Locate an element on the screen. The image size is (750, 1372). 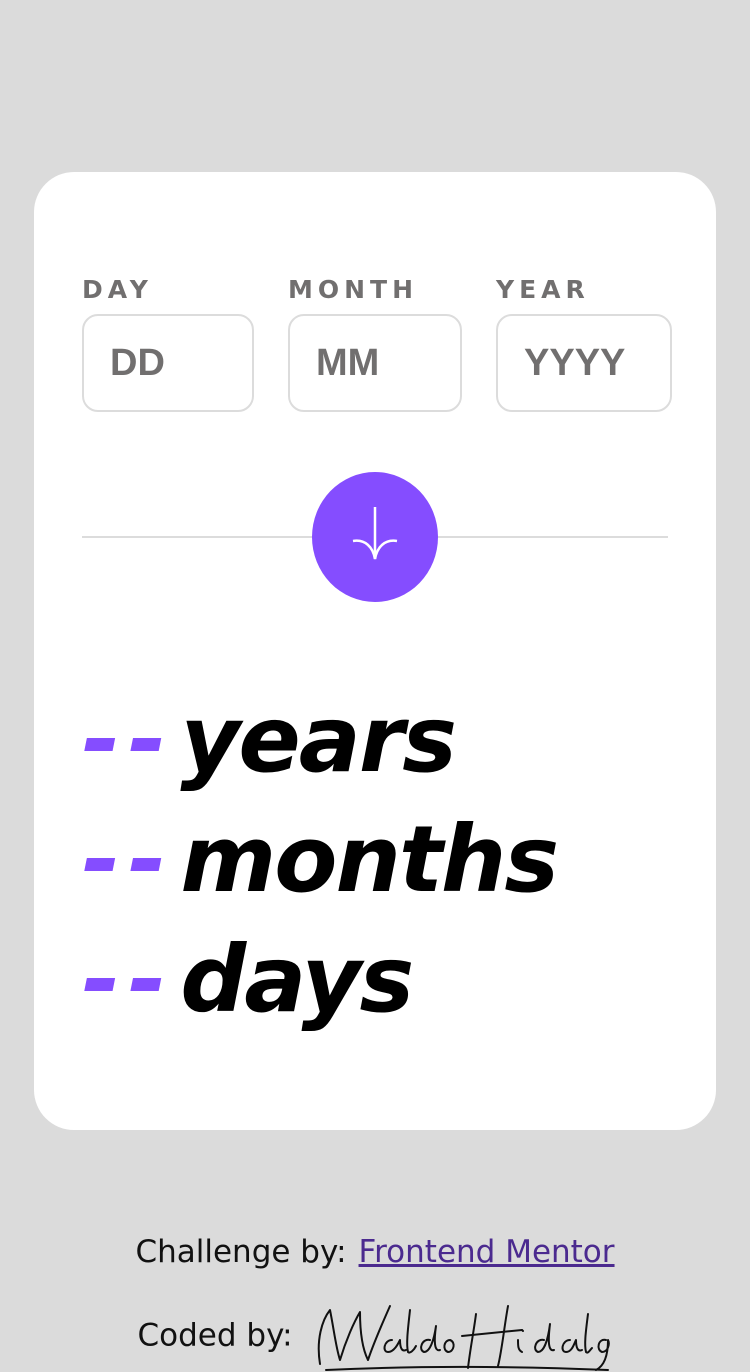
months-value: -- is located at coordinates (128, 859).